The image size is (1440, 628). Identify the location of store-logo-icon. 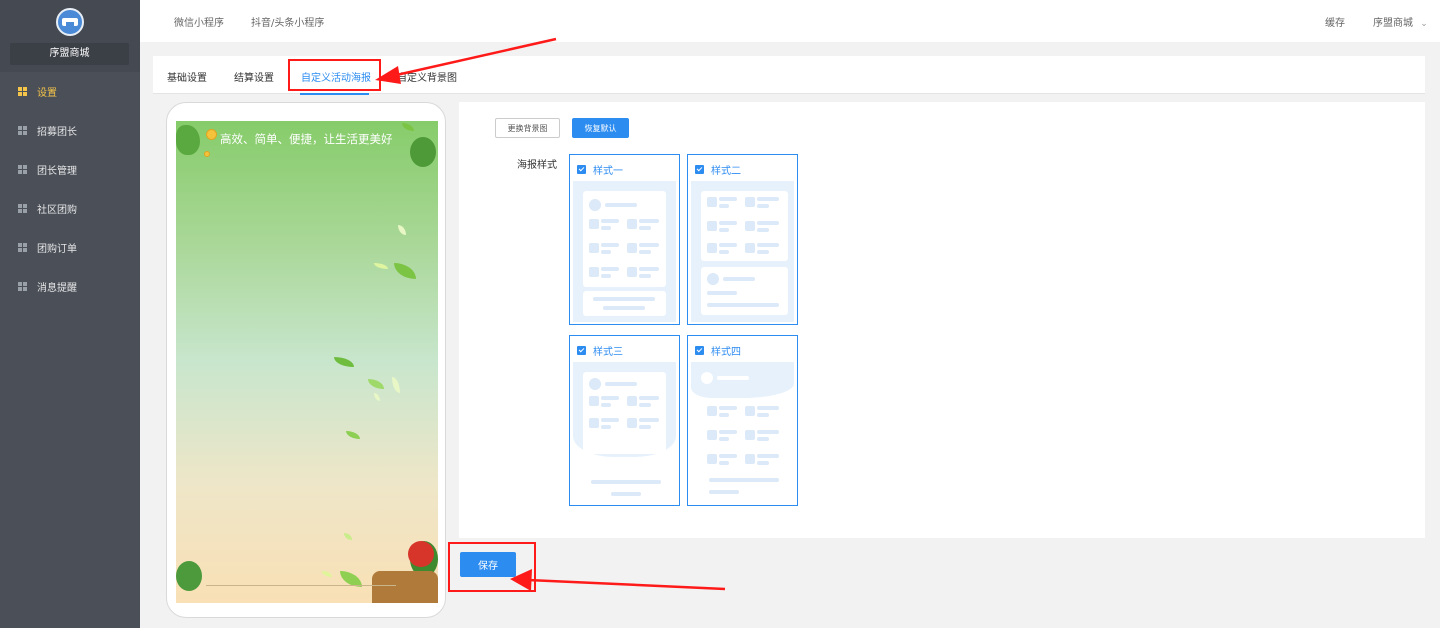
(70, 22).